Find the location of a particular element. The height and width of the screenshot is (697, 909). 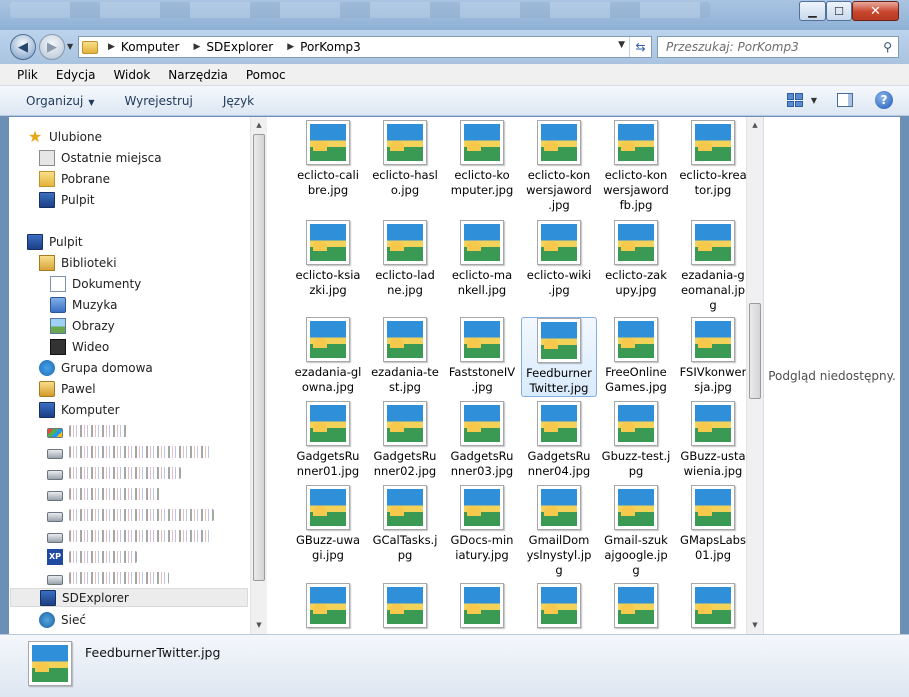

nav-homegroup: Grupa domowa is located at coordinates (96, 367).